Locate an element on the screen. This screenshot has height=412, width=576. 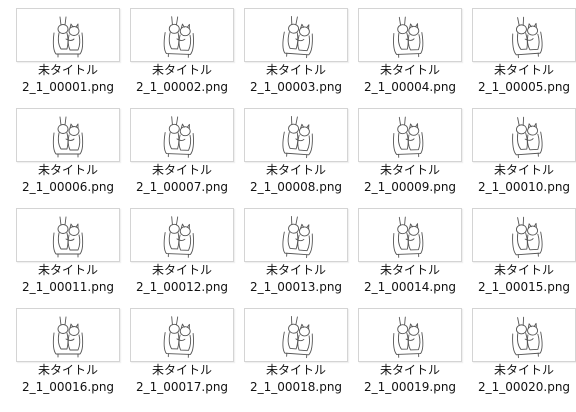
file-item: 未タイトル 2_1_00010.png is located at coordinates (522, 151).